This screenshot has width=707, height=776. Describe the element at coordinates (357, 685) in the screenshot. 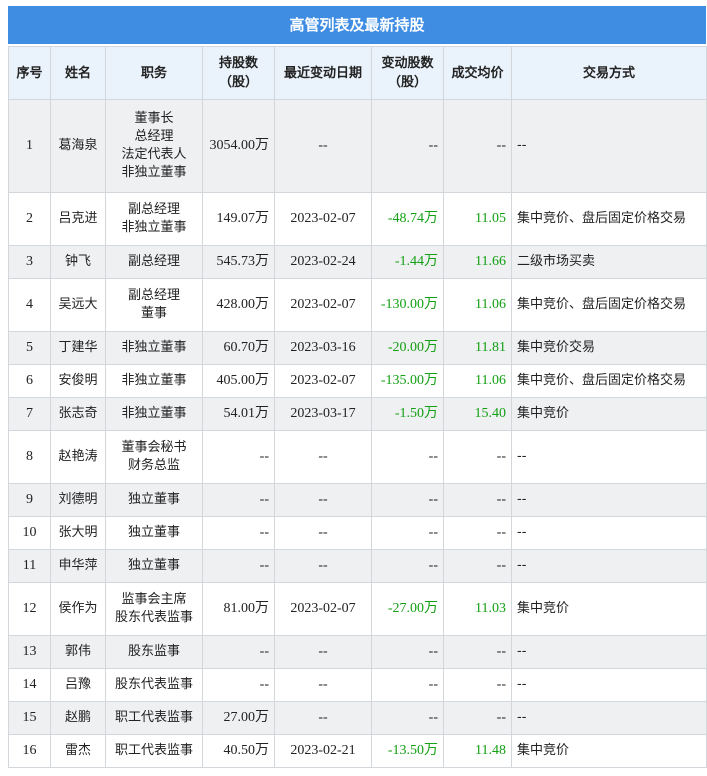

I see `table-row: 14 吕豫 股东代表监事 -- -- -- -- --` at that location.